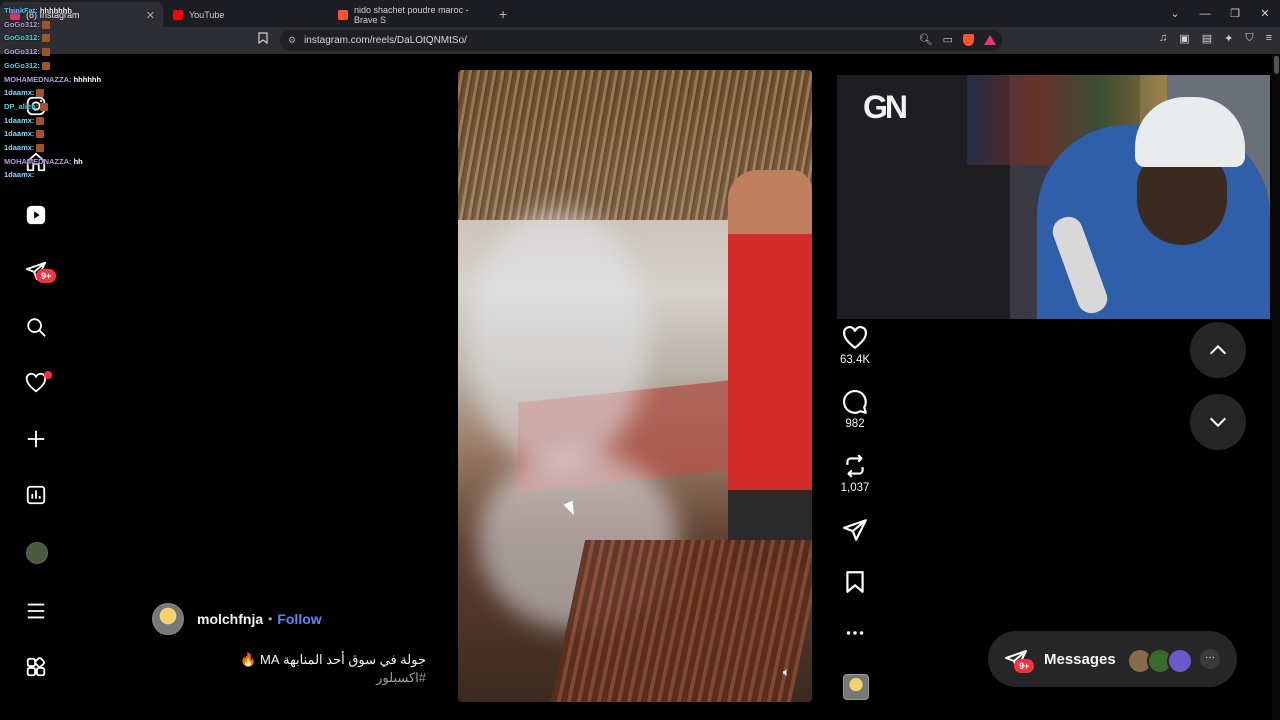 This screenshot has width=1280, height=720. What do you see at coordinates (1184, 38) in the screenshot?
I see `sidebar-icon: ▣` at bounding box center [1184, 38].